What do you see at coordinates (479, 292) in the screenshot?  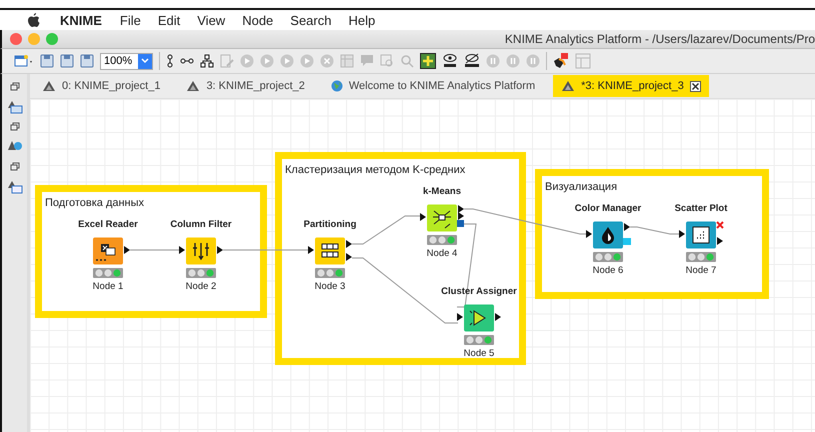 I see `node-name: Cluster Assigner` at bounding box center [479, 292].